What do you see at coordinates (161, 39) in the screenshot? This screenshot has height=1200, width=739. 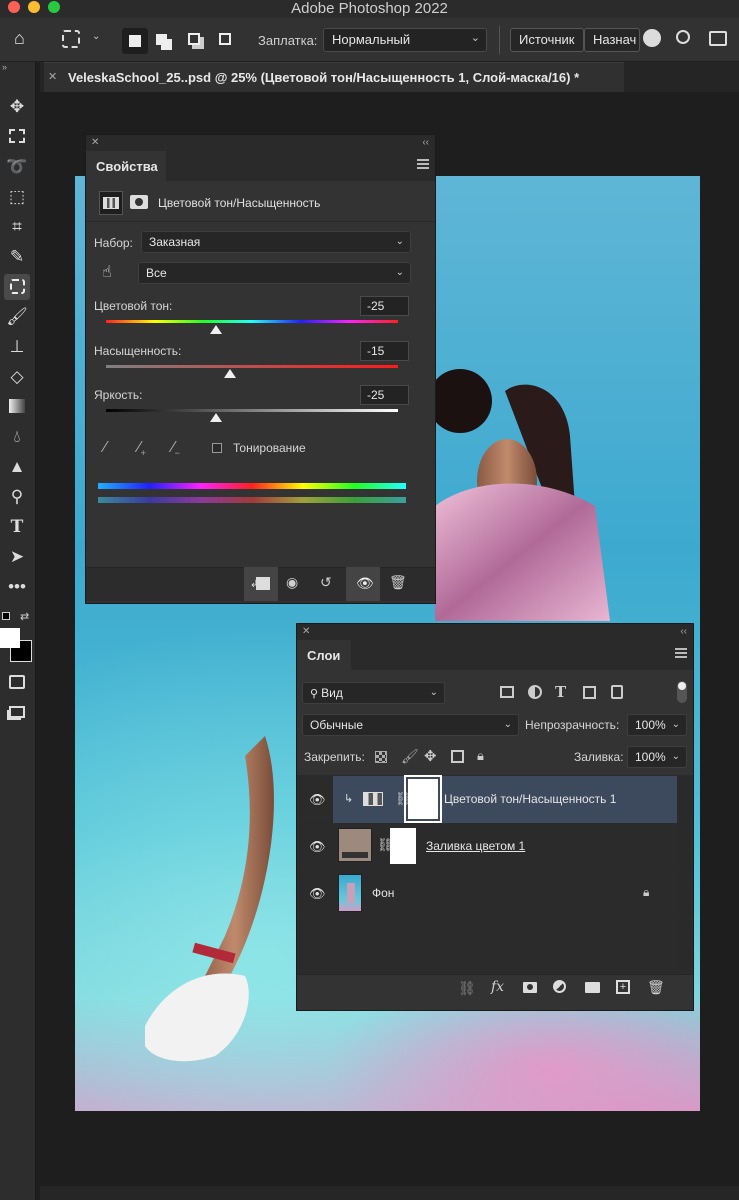 I see `add-selection-icon` at bounding box center [161, 39].